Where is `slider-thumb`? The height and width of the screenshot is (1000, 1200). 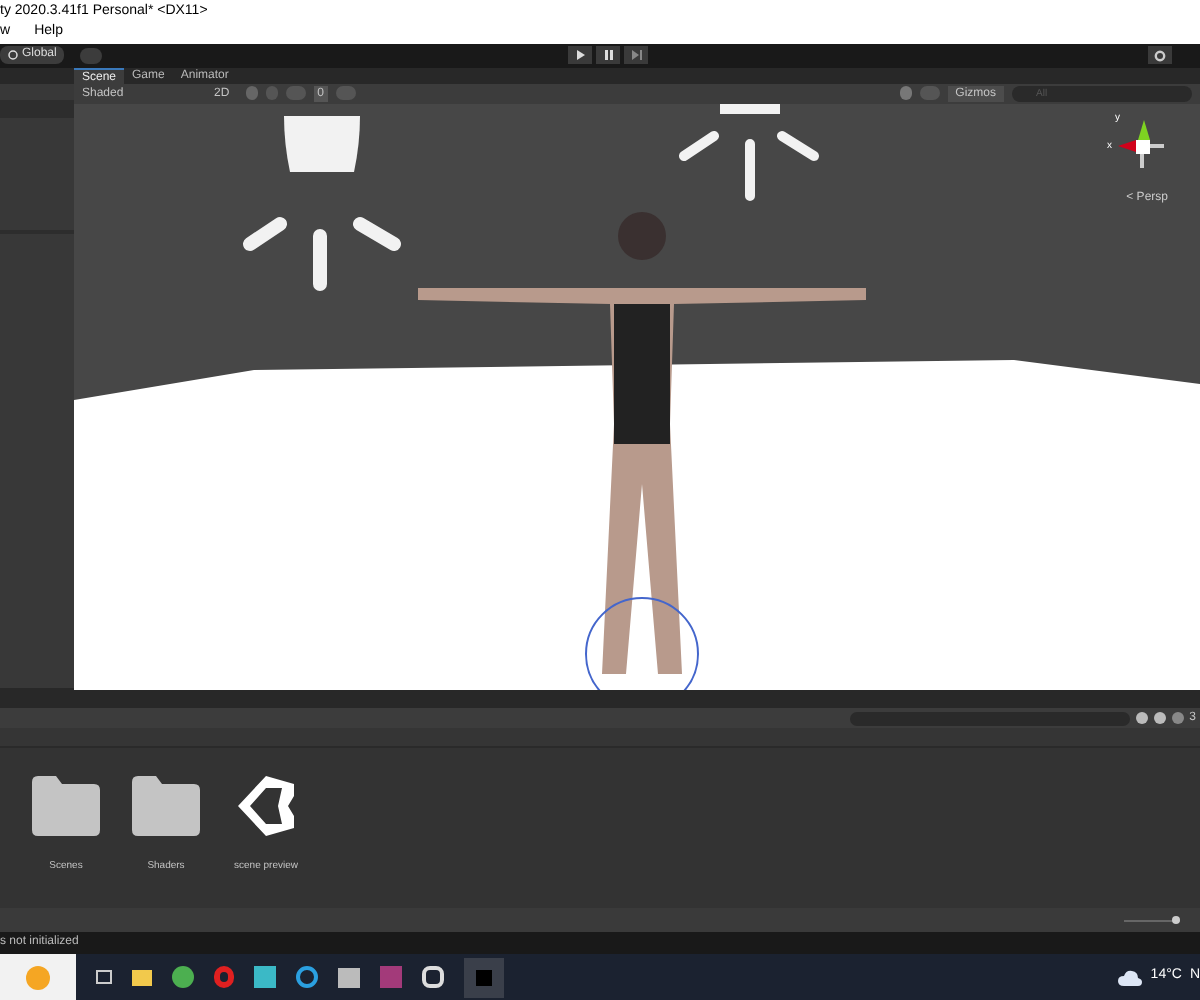
slider-thumb is located at coordinates (1176, 919).